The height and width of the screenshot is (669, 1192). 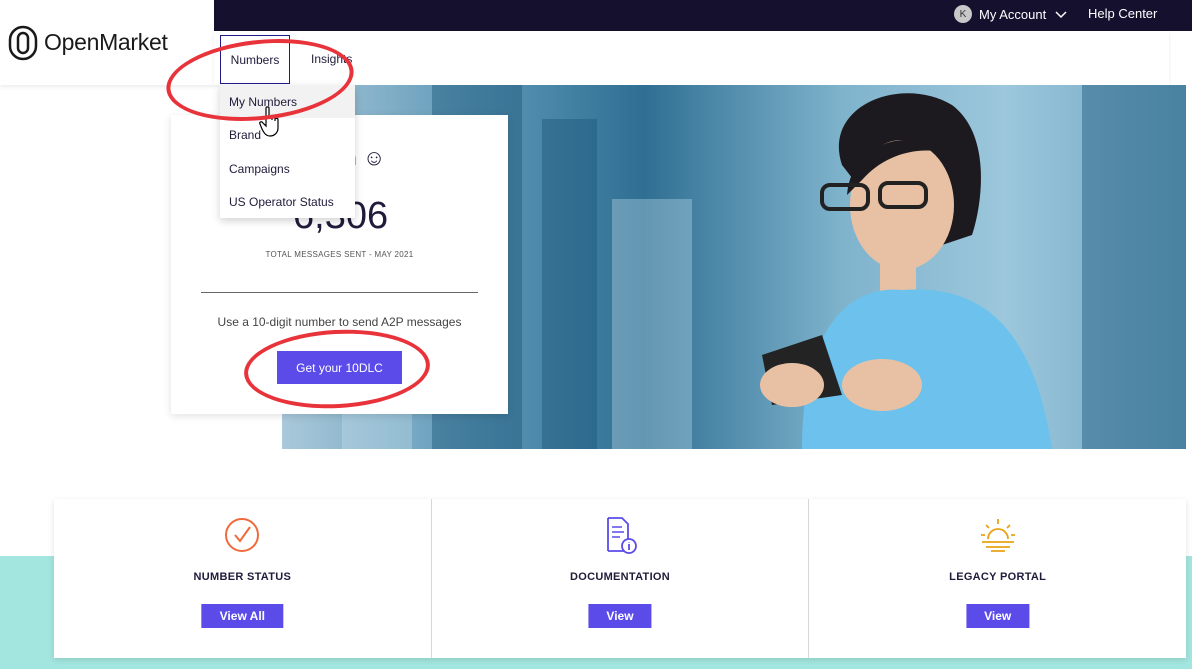 I want to click on dropdown-item-my-numbers: My Numbers, so click(x=287, y=101).